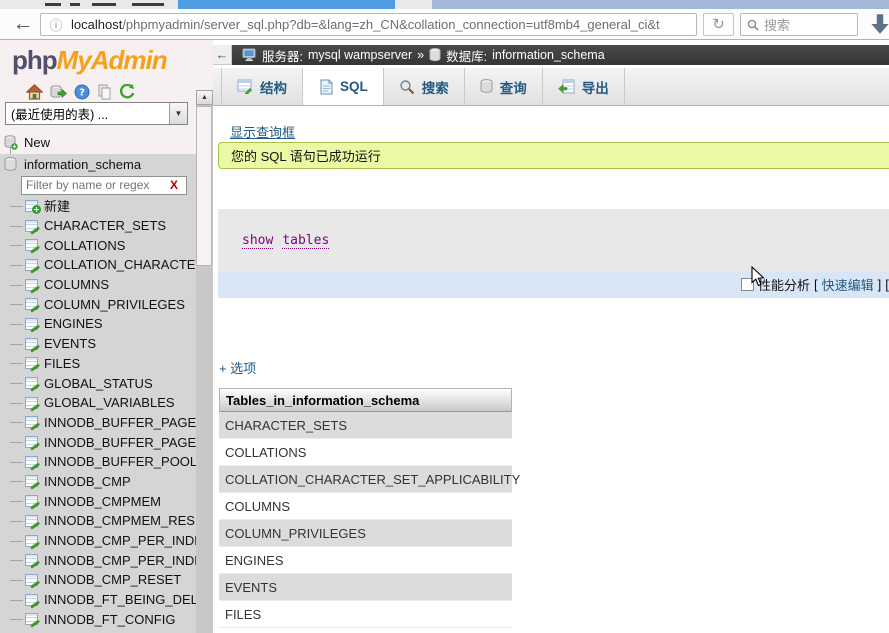 The height and width of the screenshot is (633, 889). Describe the element at coordinates (33, 206) in the screenshot. I see `create-table-icon` at that location.